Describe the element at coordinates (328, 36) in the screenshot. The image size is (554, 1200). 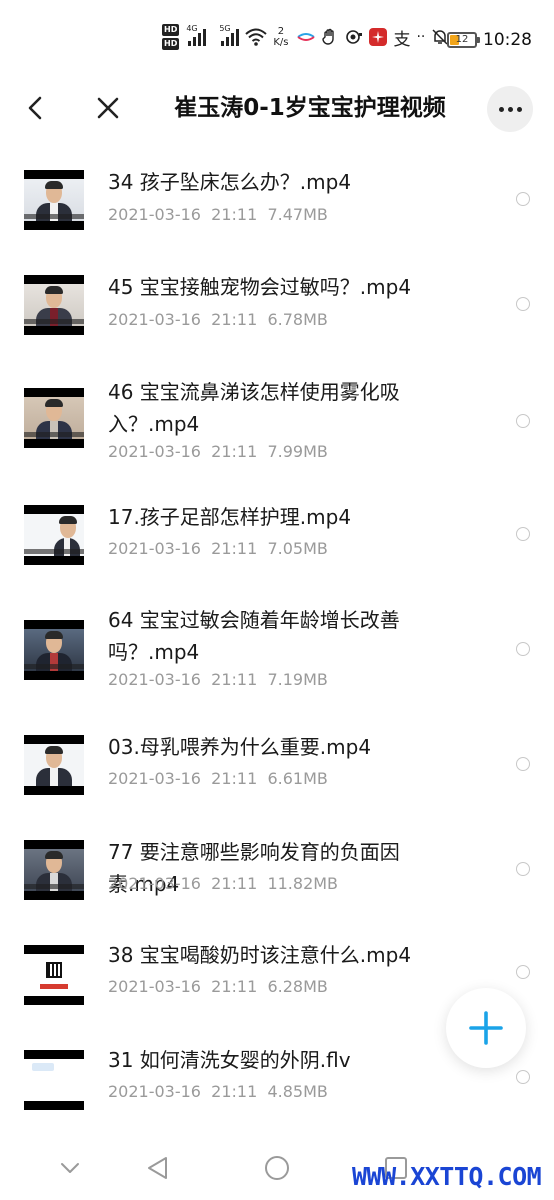
I see `hand-icon` at that location.